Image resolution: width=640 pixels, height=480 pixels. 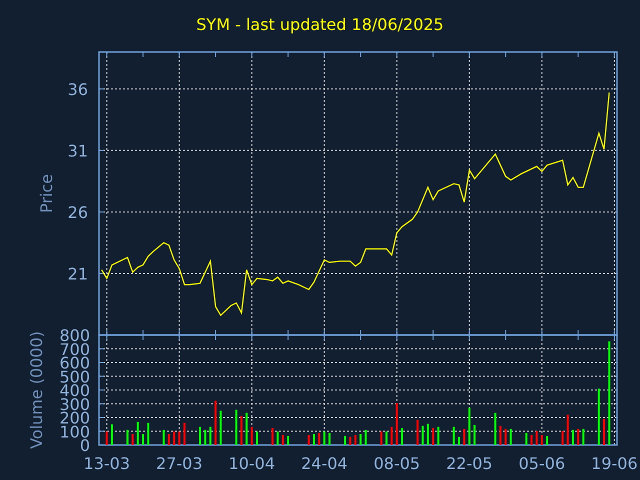 What do you see at coordinates (320, 25) in the screenshot?
I see `chart-title: SYM - last updated 18/06/2025` at bounding box center [320, 25].